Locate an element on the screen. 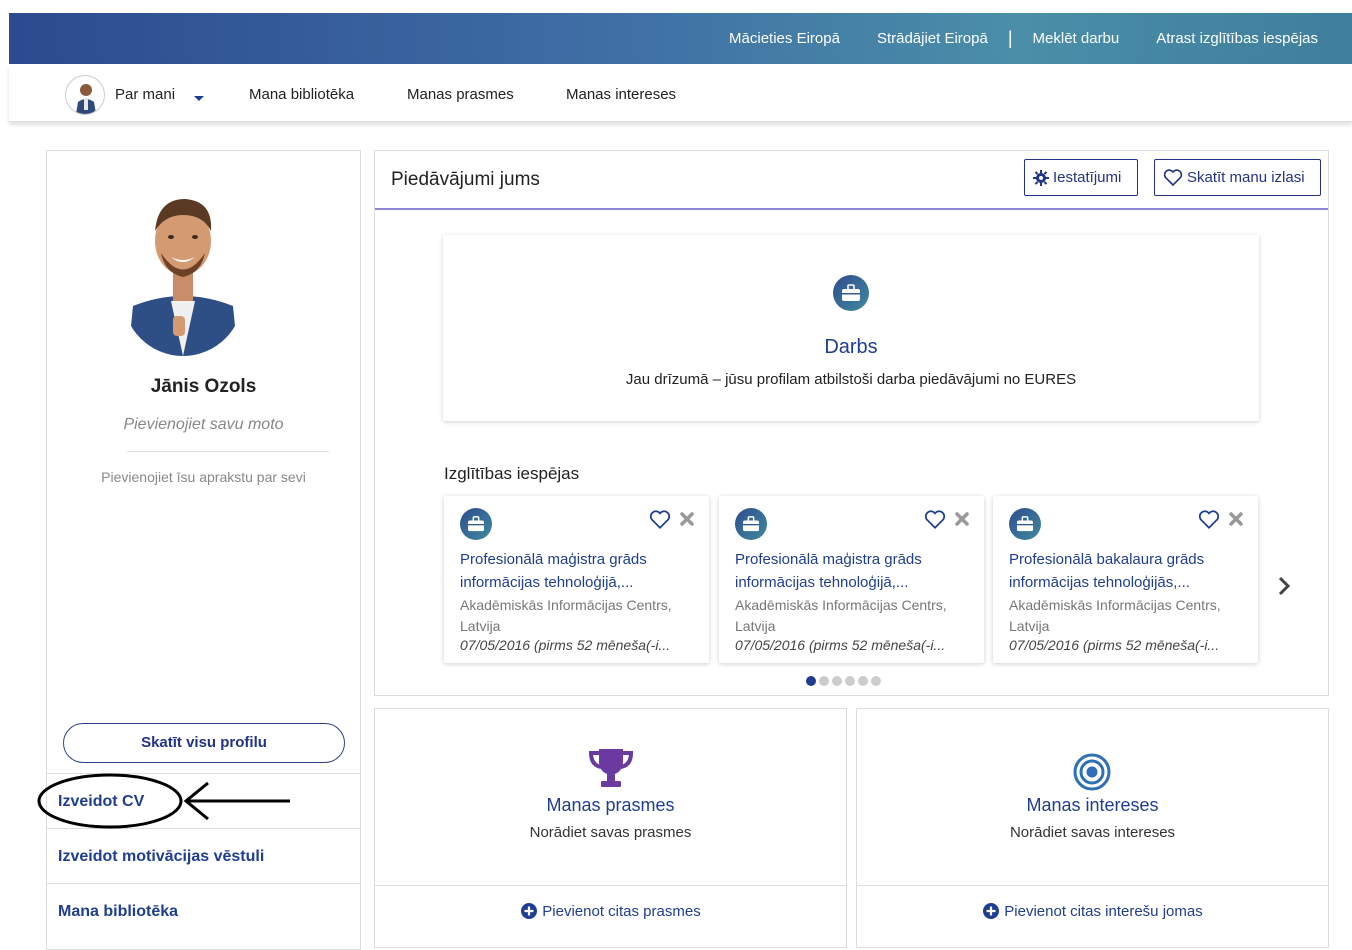  chevron-down-icon is located at coordinates (199, 98).